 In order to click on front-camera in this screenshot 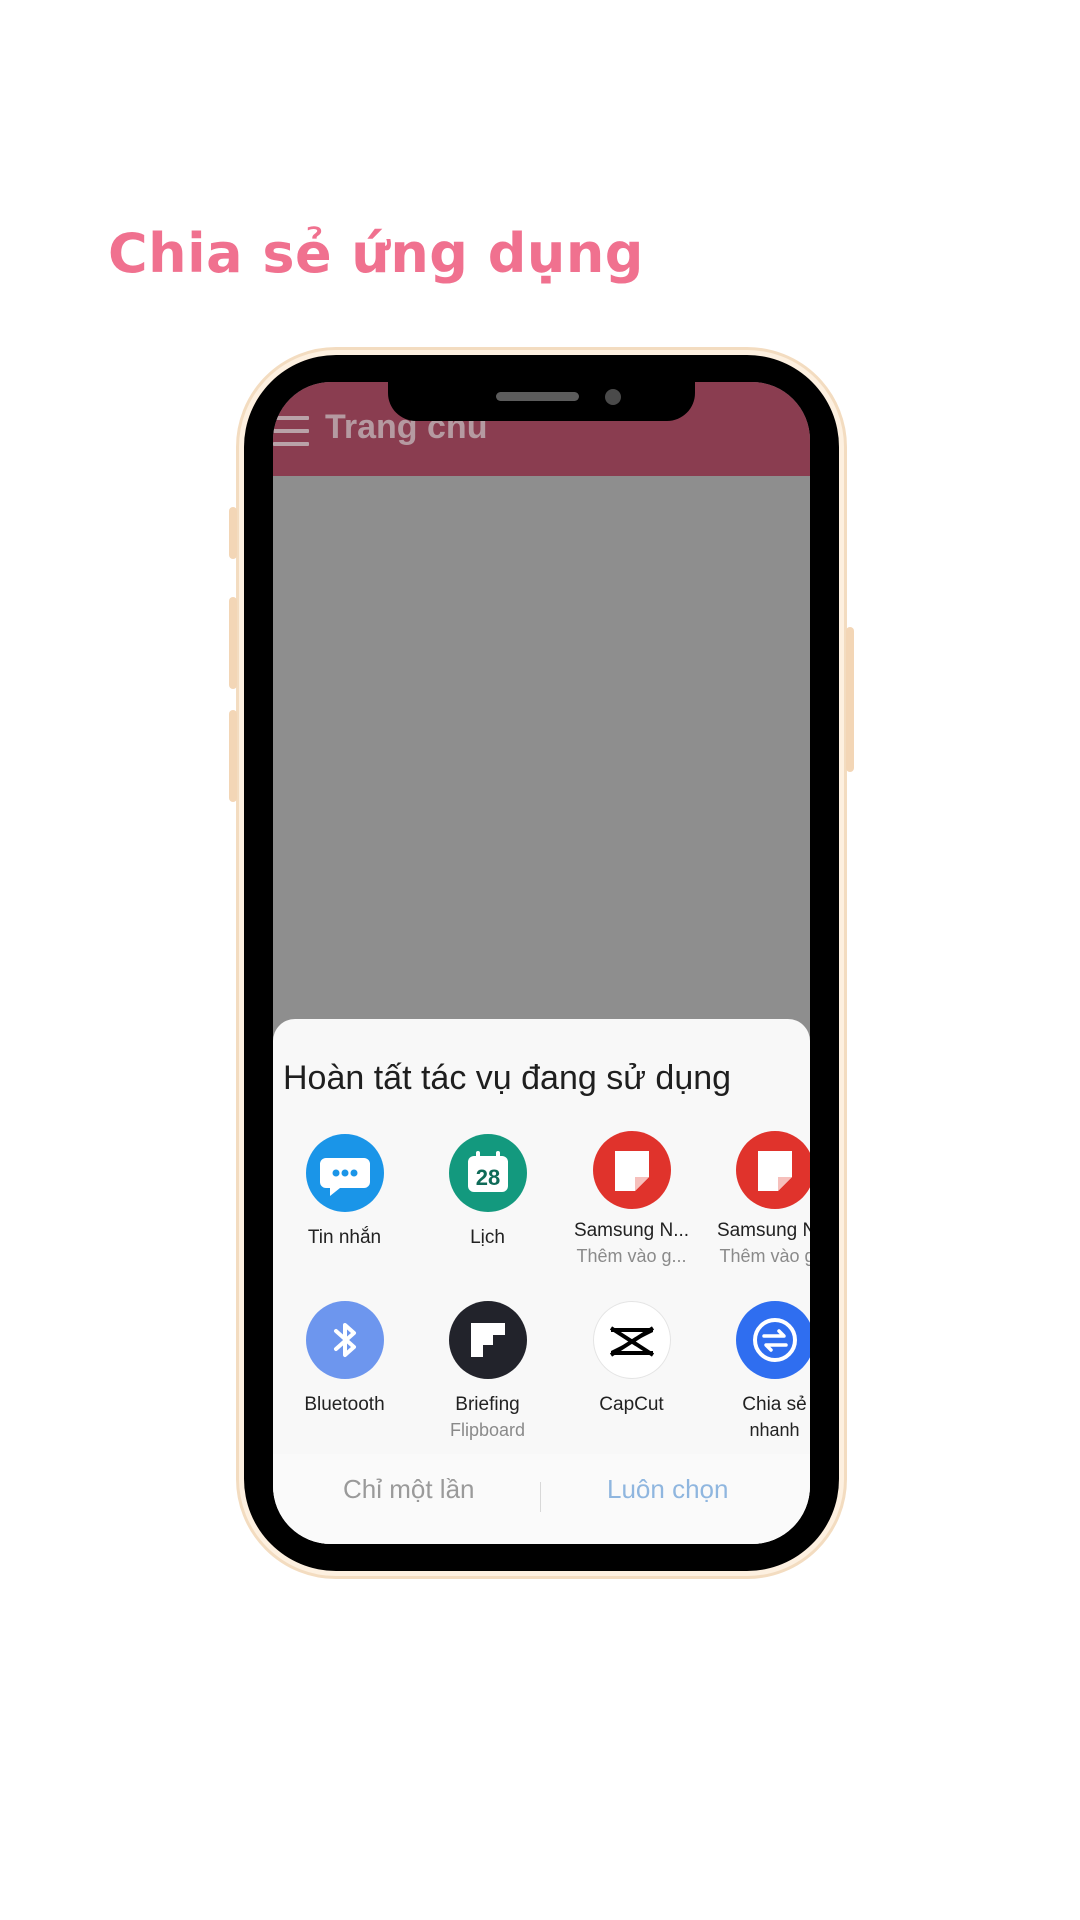, I will do `click(613, 397)`.